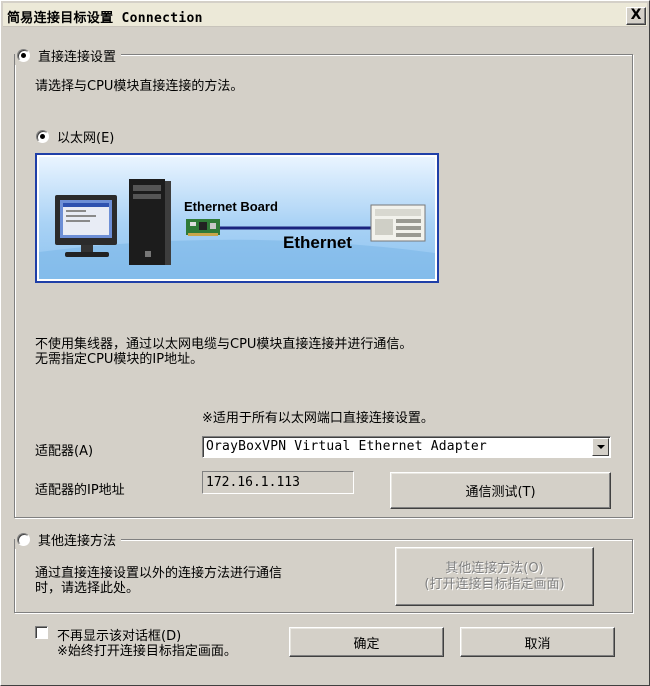 Image resolution: width=650 pixels, height=686 pixels. I want to click on ethernet-label: 以太网(E), so click(86, 138).